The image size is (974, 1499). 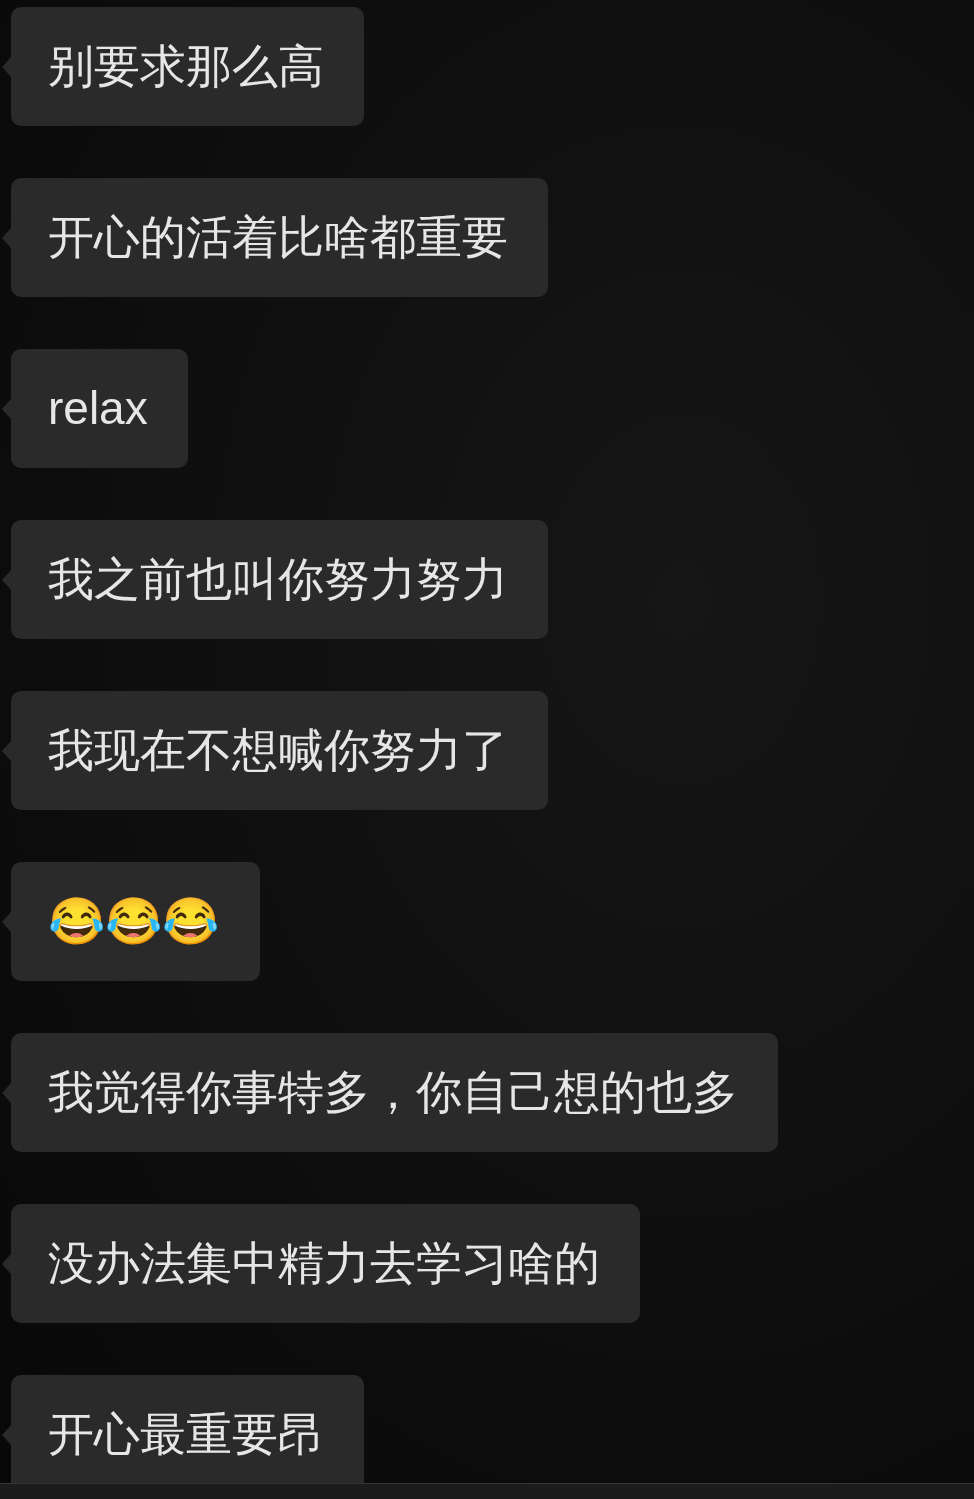 What do you see at coordinates (99, 408) in the screenshot?
I see `message-bubble: relax` at bounding box center [99, 408].